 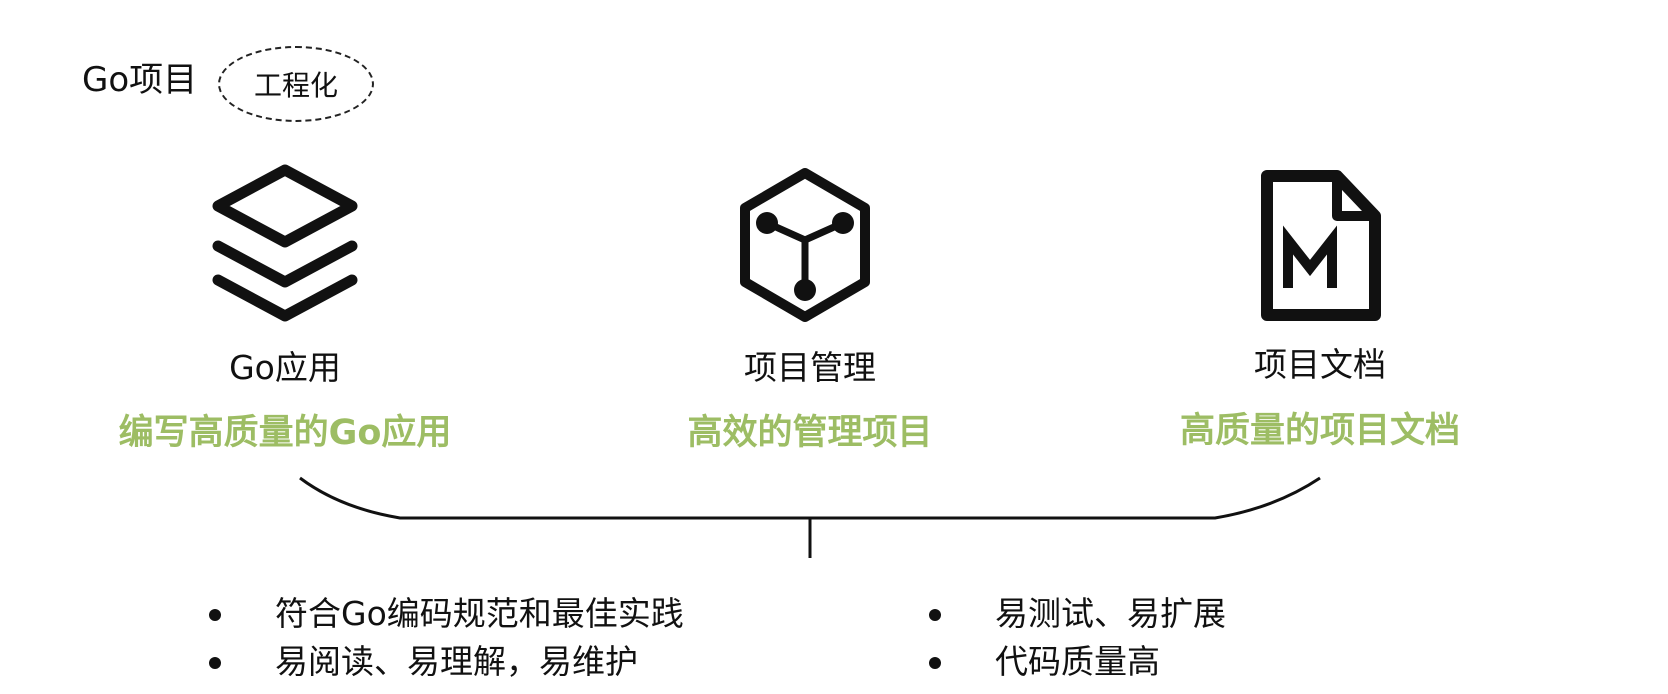 I want to click on diagram-title: Go项目, so click(x=140, y=80).